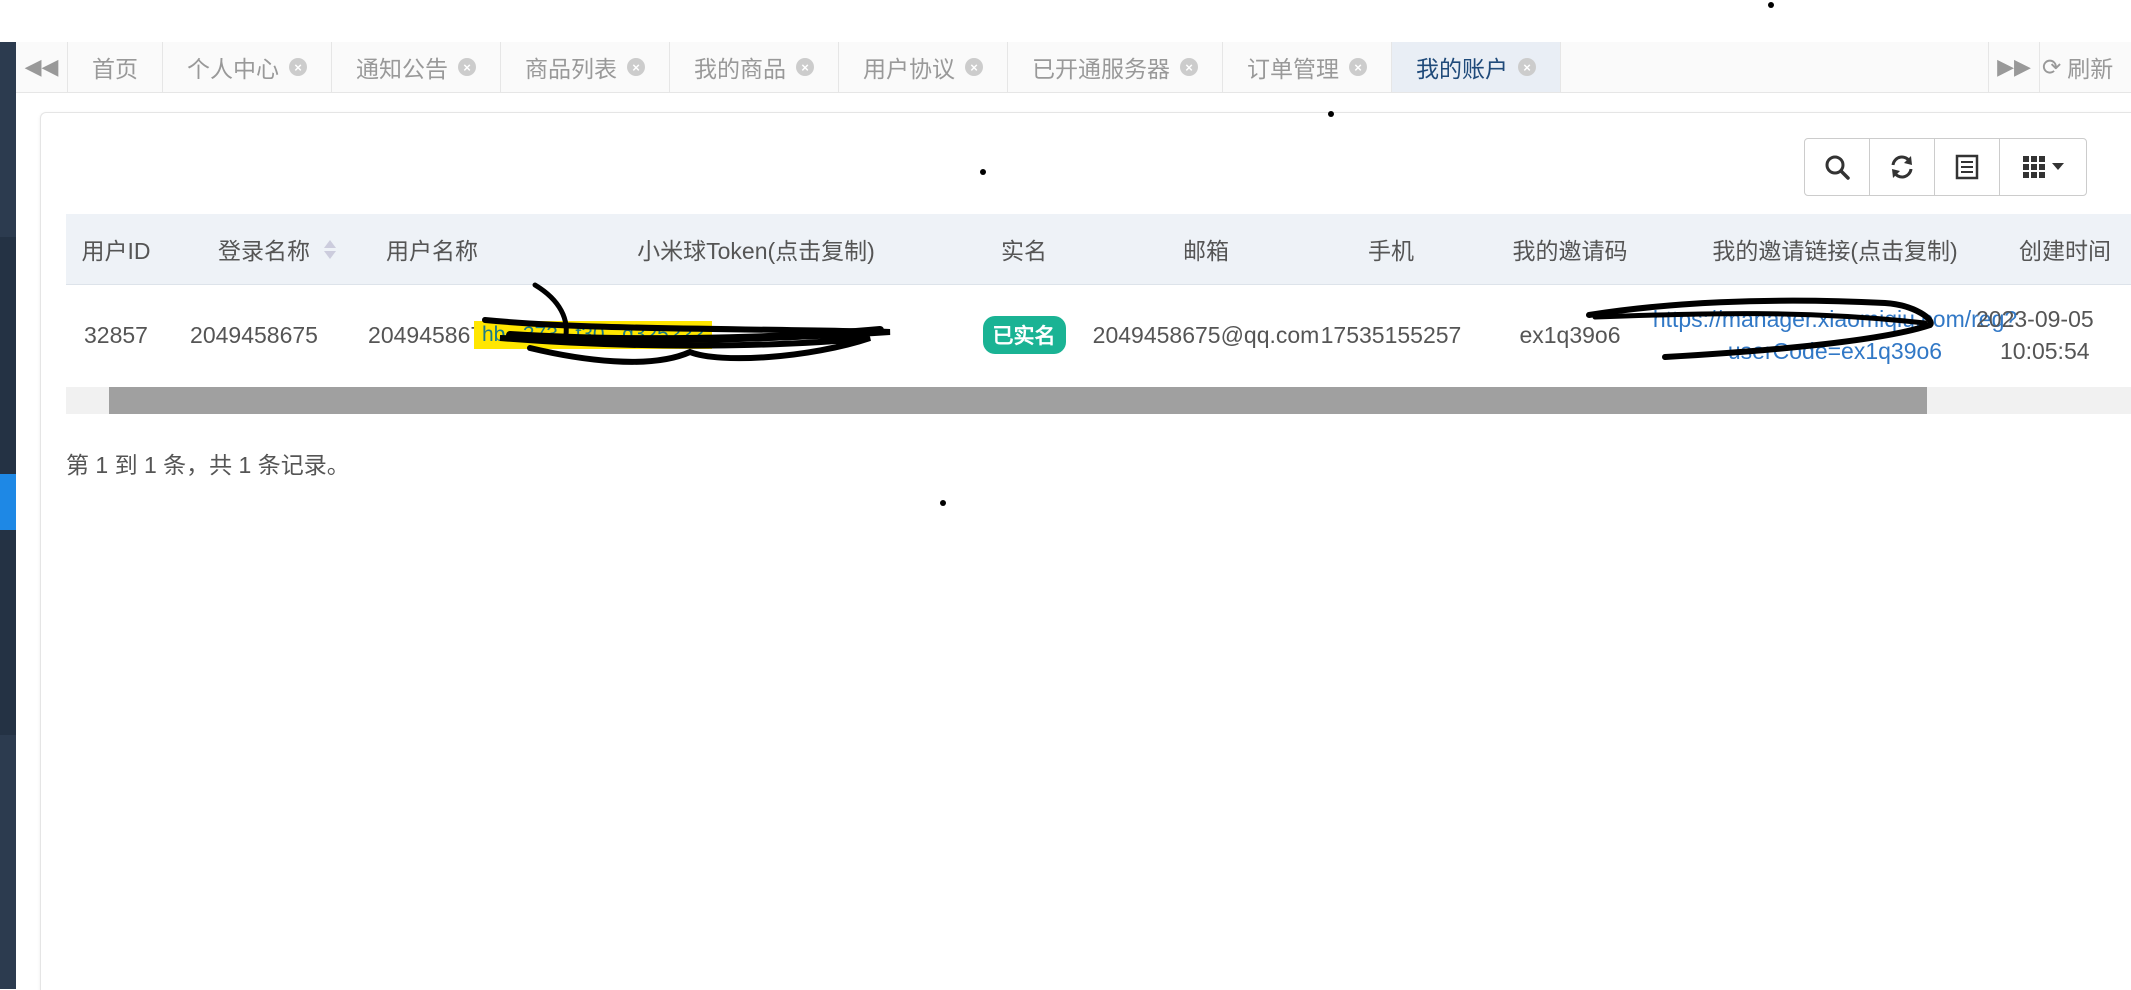 The width and height of the screenshot is (2131, 990). I want to click on table-toolbar, so click(1945, 167).